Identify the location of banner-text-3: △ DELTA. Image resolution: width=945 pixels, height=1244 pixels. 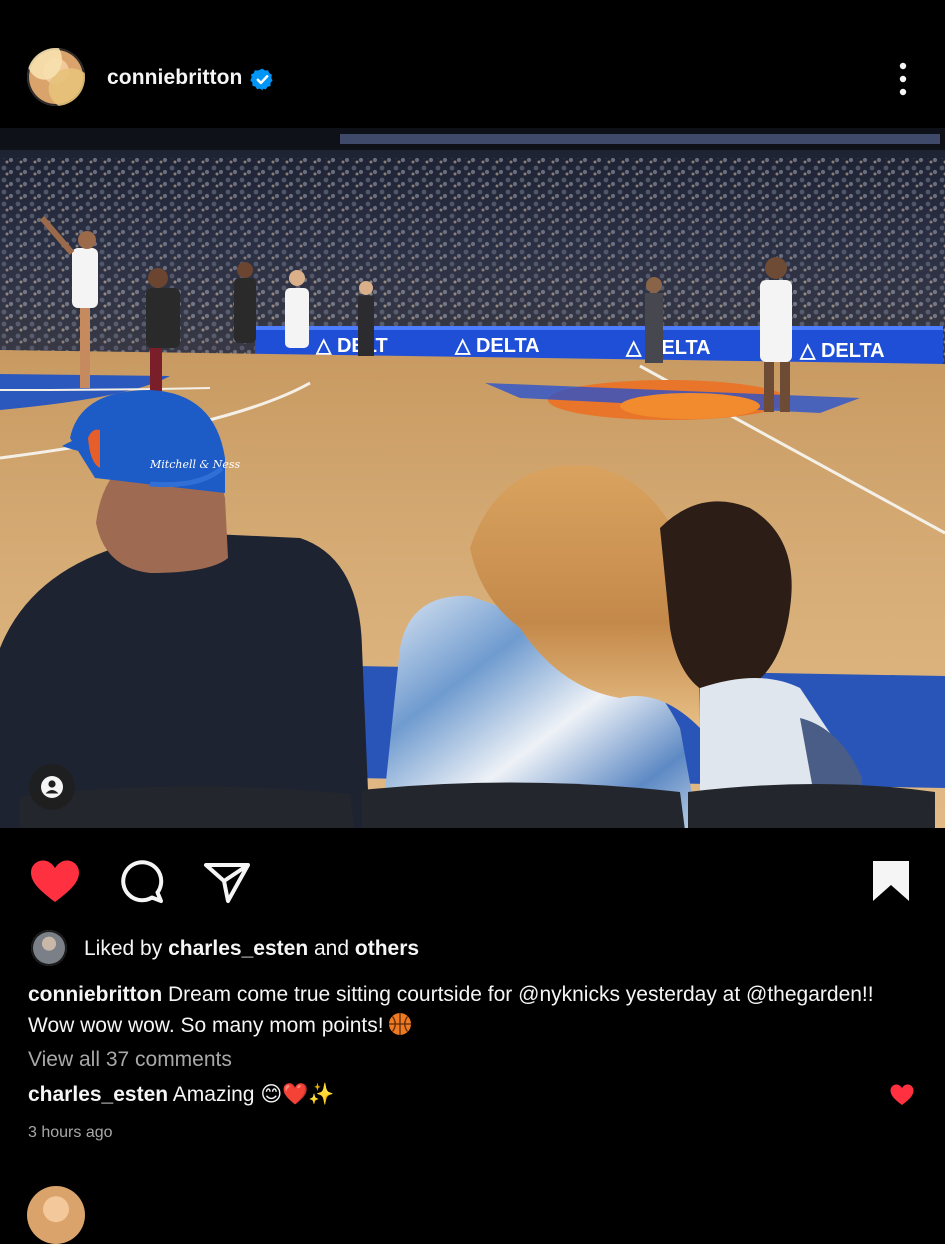
(842, 351).